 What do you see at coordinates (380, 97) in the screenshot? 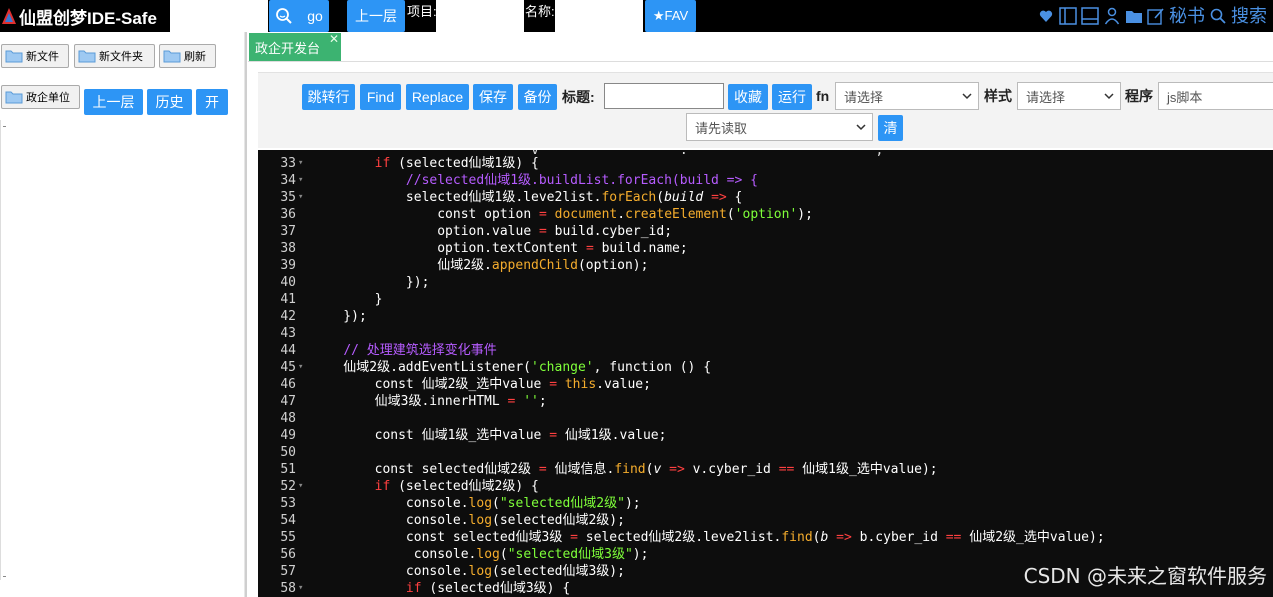
I see `find-button: Find` at bounding box center [380, 97].